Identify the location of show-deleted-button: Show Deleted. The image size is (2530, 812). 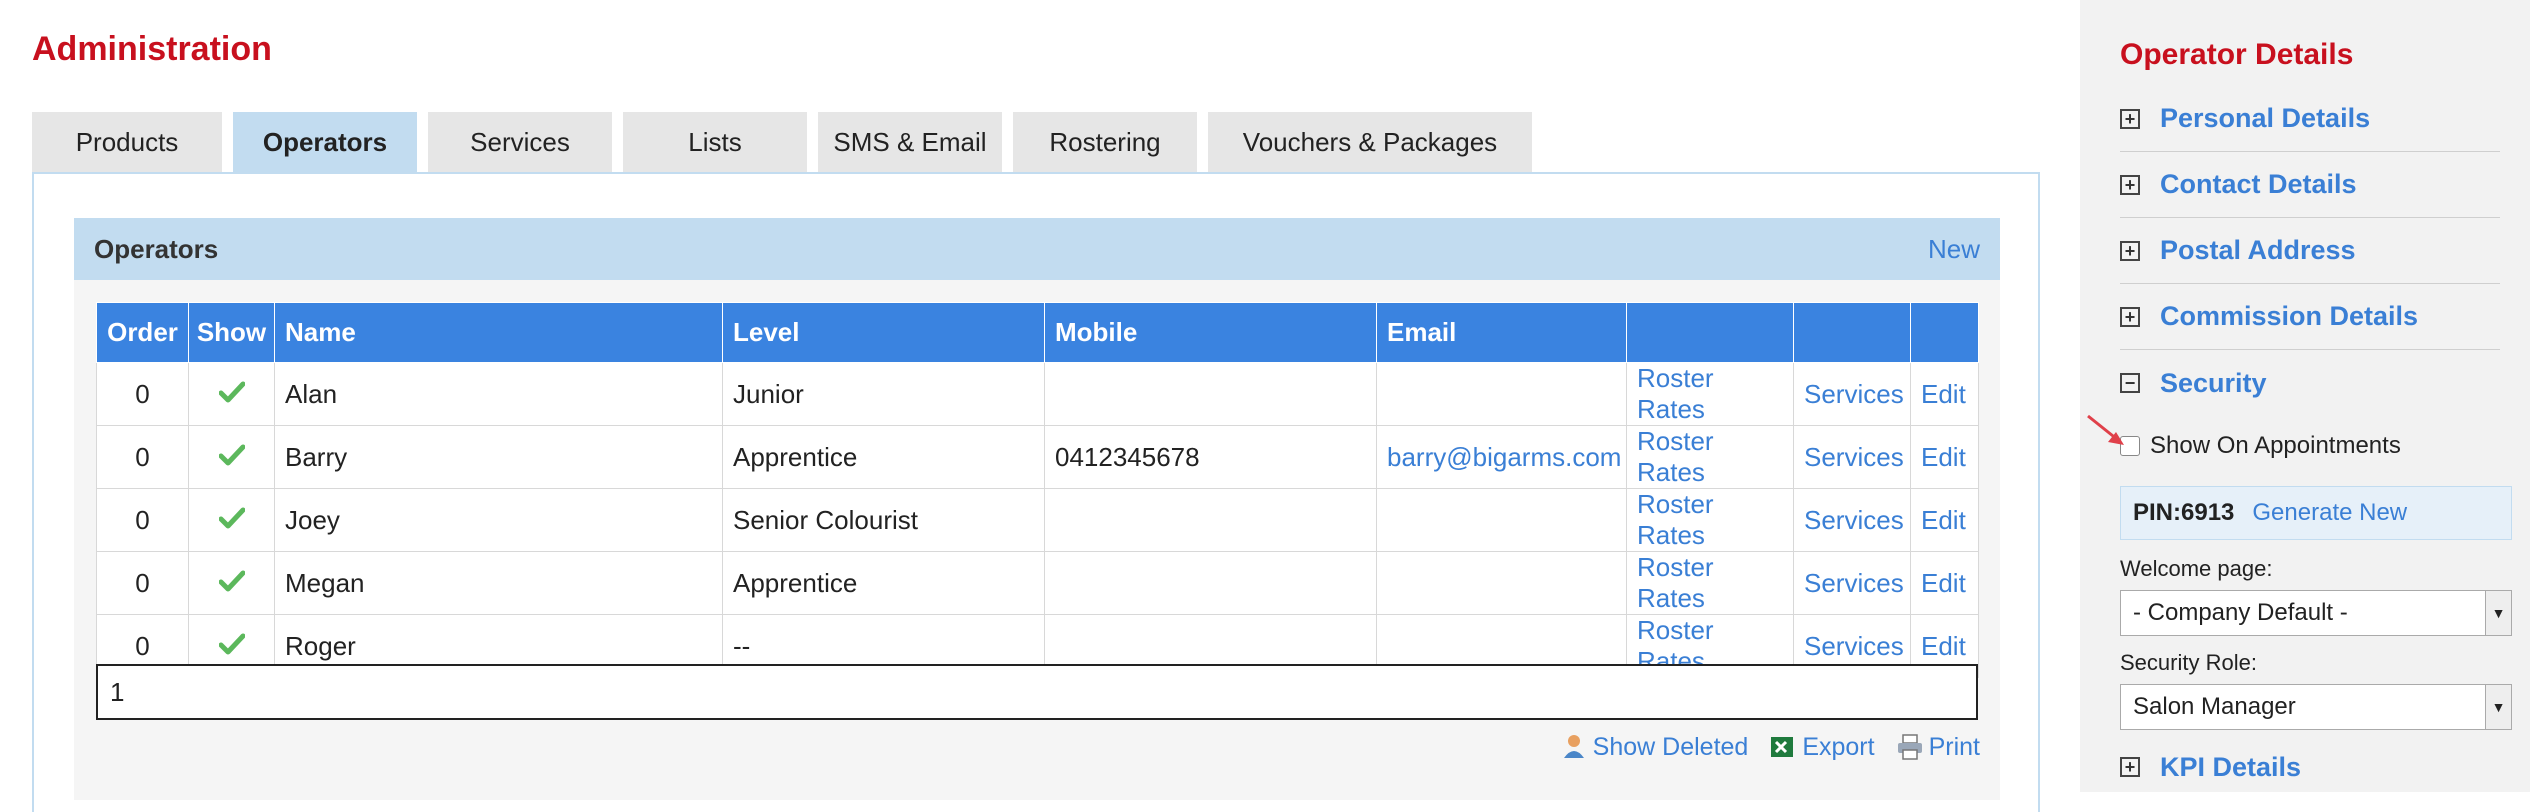
(1654, 747).